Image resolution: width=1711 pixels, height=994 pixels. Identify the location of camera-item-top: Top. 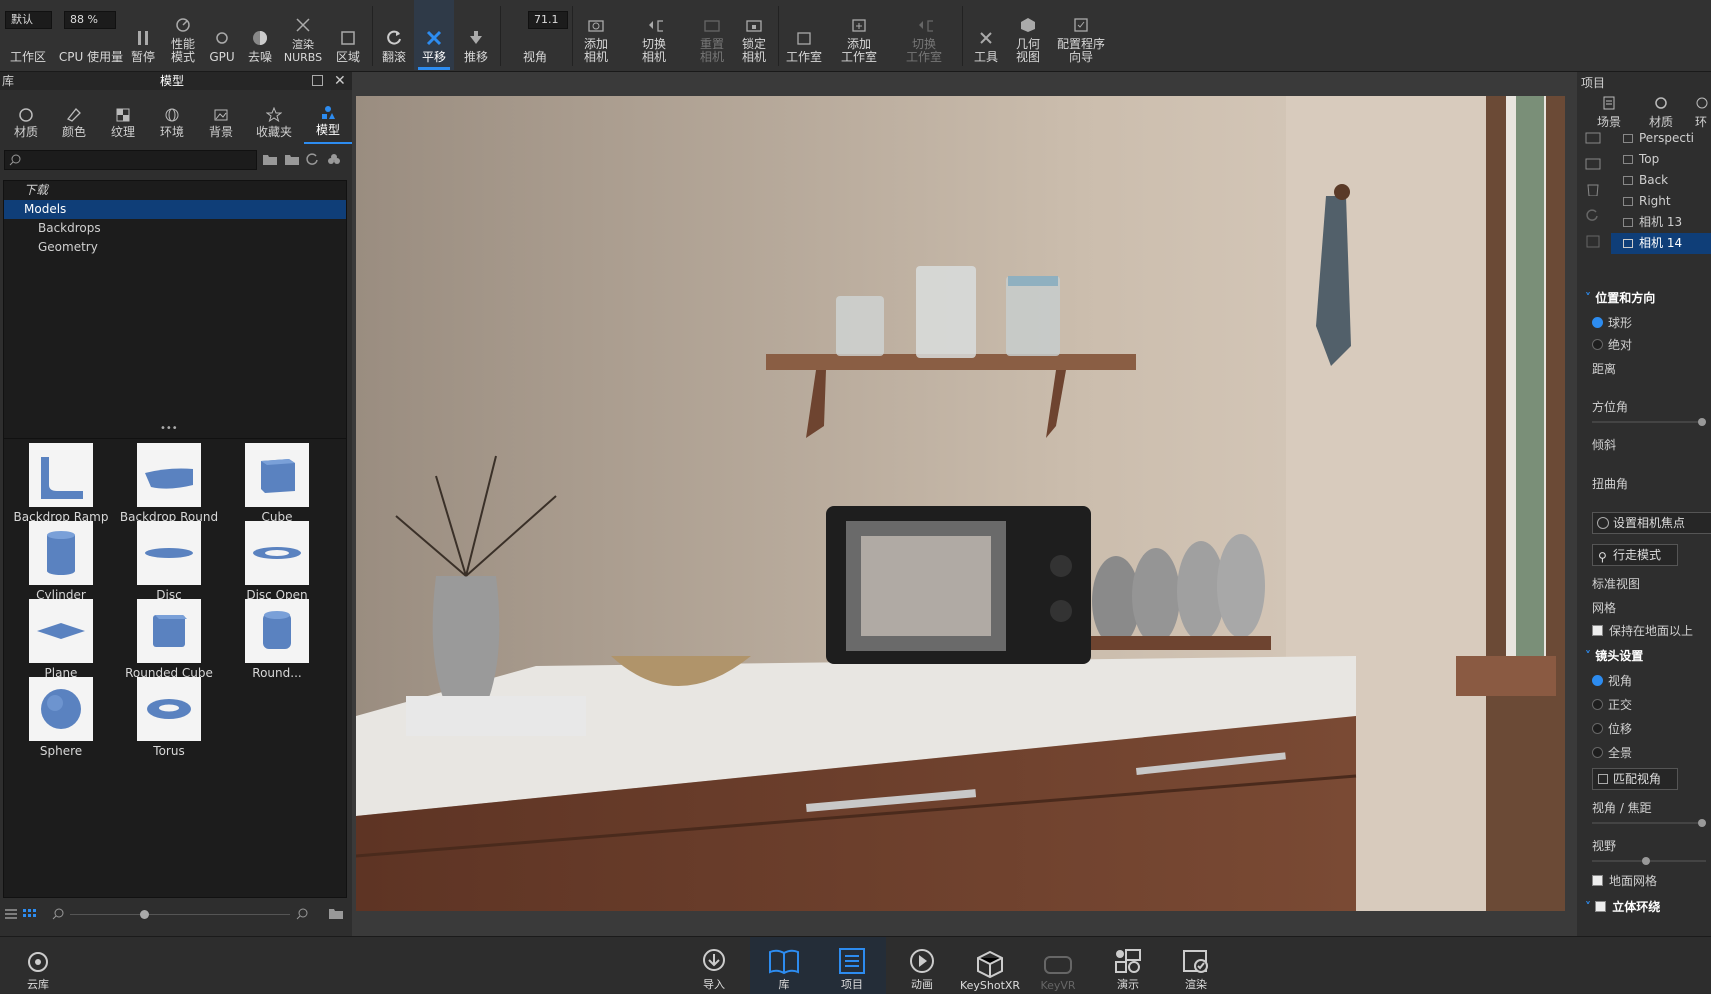
(1661, 159).